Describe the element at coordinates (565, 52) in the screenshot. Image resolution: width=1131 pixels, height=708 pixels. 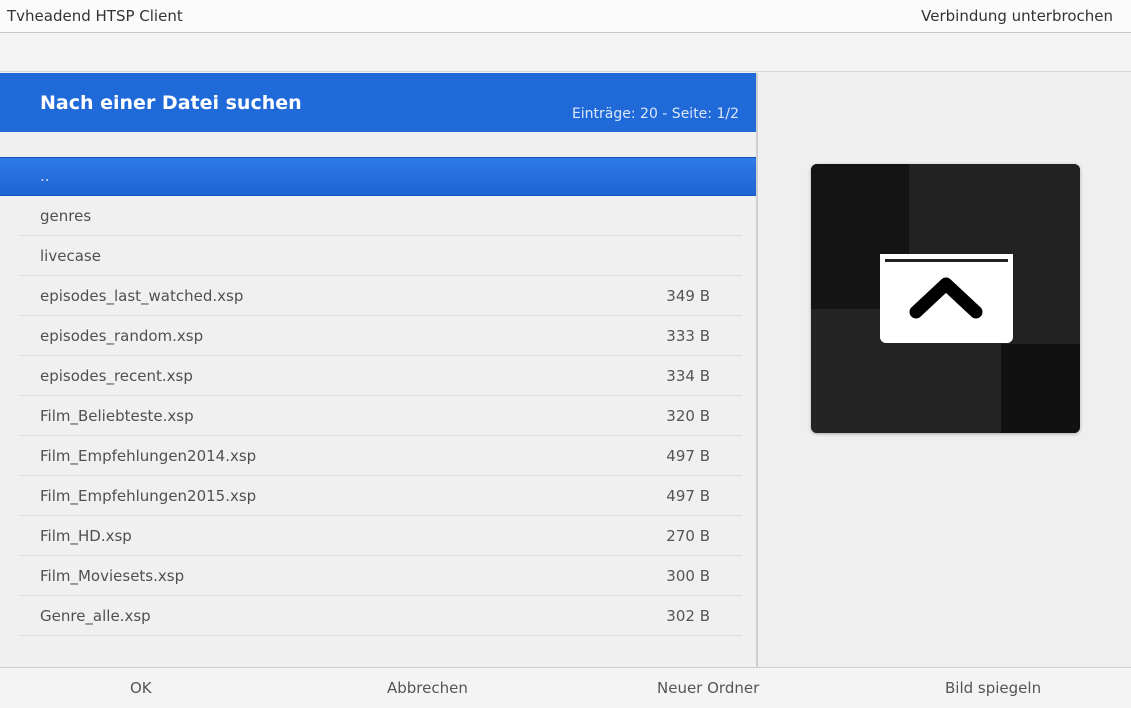
I see `sub-header-bar` at that location.